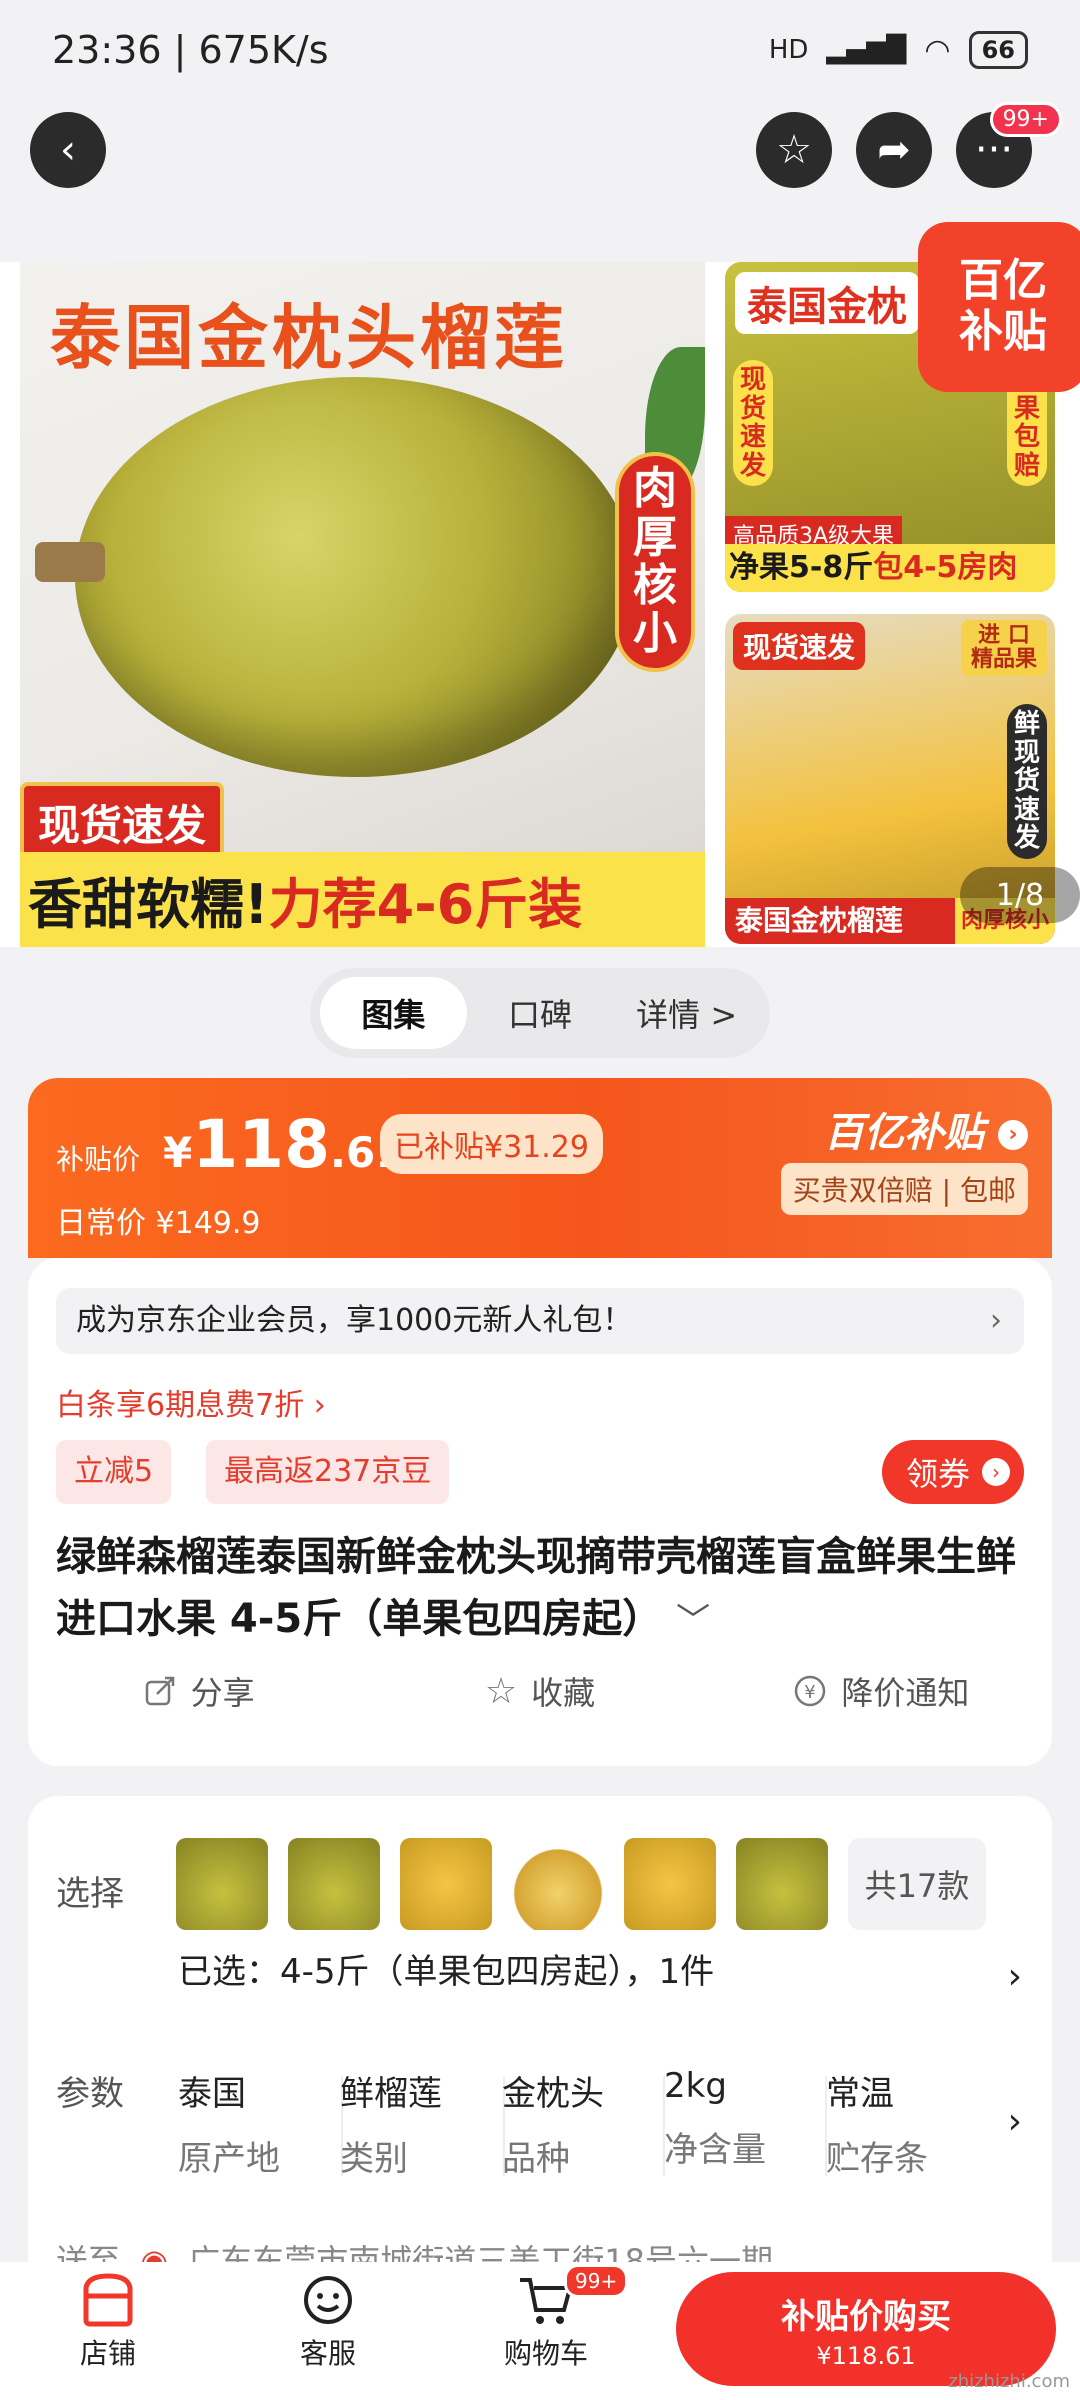 Image resolution: width=1080 pixels, height=2400 pixels. Describe the element at coordinates (159, 1691) in the screenshot. I see `share-icon` at that location.